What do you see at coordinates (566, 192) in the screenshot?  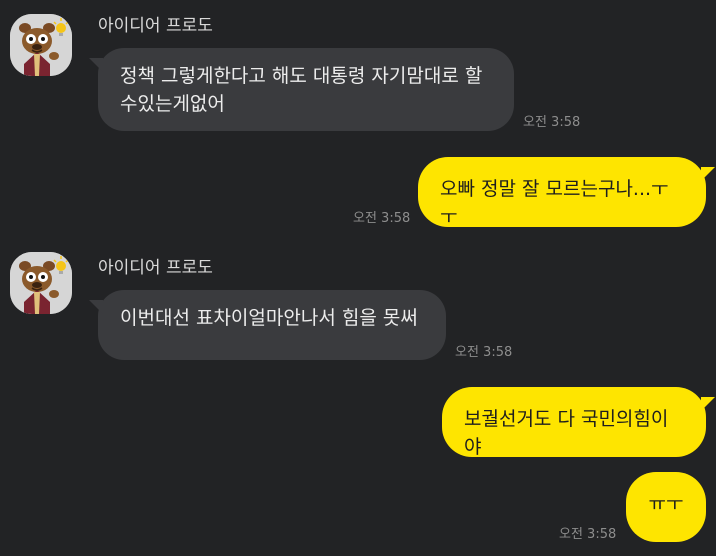 I see `outgoing-message-bubble: 오빠 정말 잘 모르는구나...ㅜㅜ` at bounding box center [566, 192].